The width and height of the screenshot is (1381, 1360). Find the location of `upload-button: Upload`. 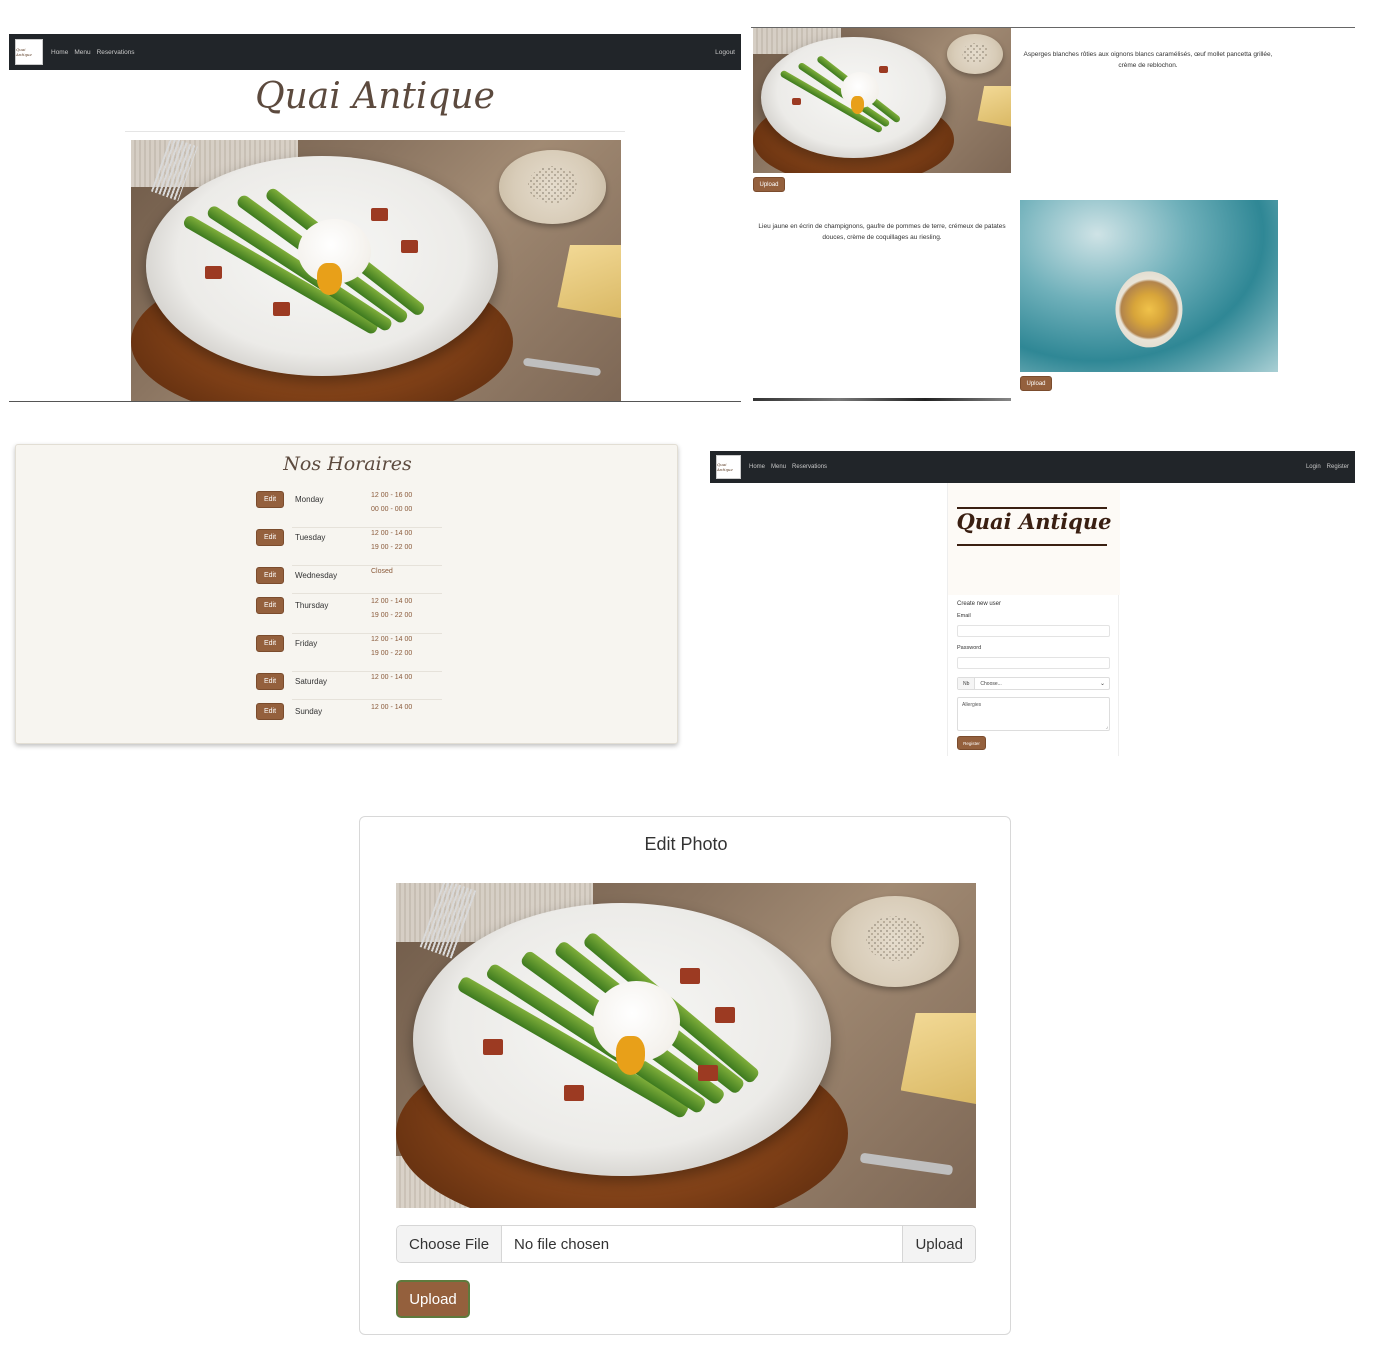

upload-button: Upload is located at coordinates (433, 1299).